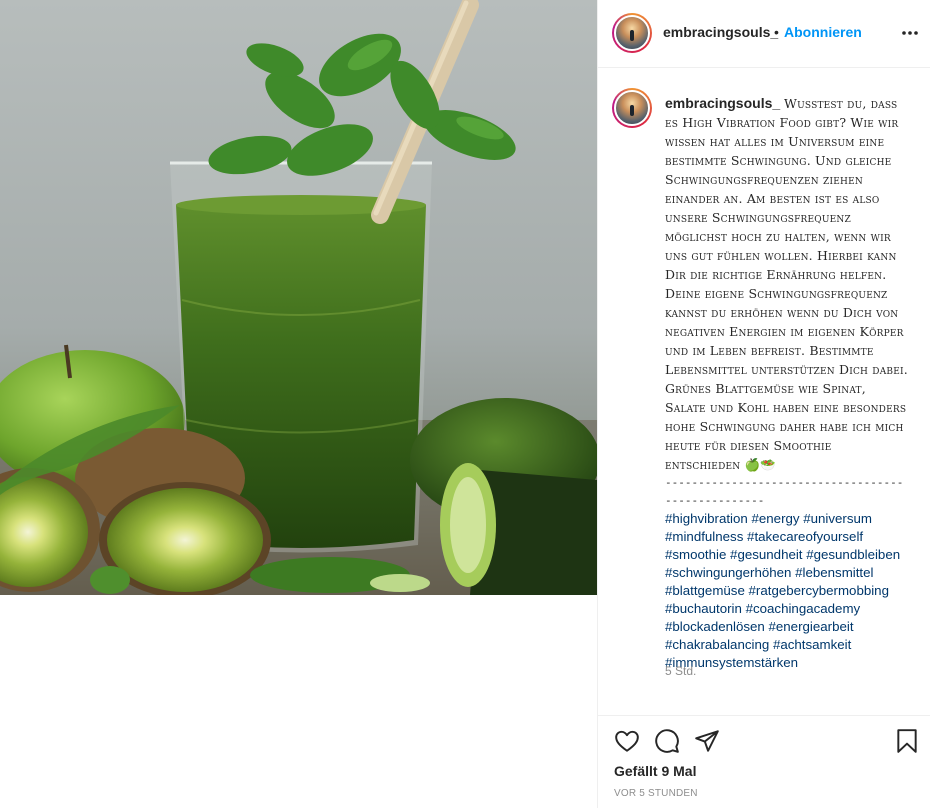 This screenshot has width=930, height=808. I want to click on avatar, so click(632, 33).